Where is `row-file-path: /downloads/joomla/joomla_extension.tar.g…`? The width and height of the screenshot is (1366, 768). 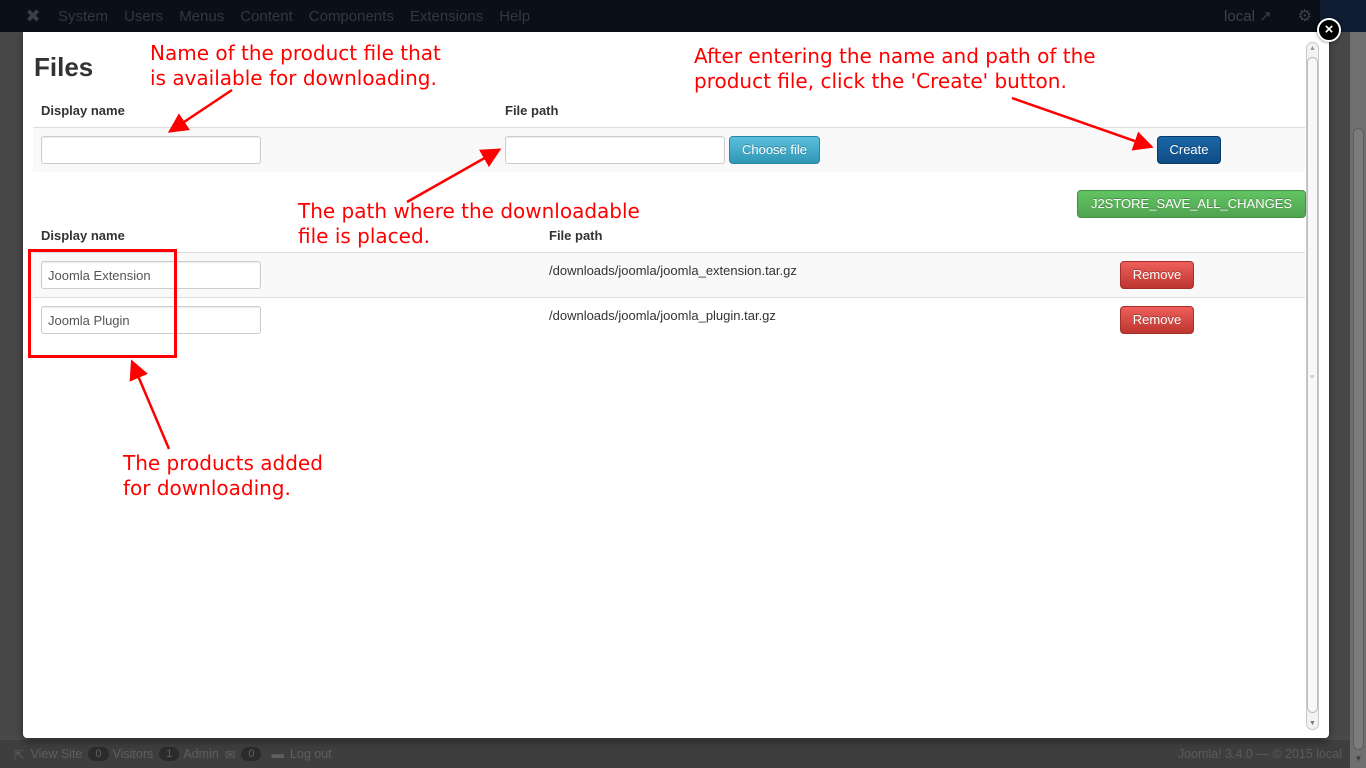 row-file-path: /downloads/joomla/joomla_extension.tar.g… is located at coordinates (673, 270).